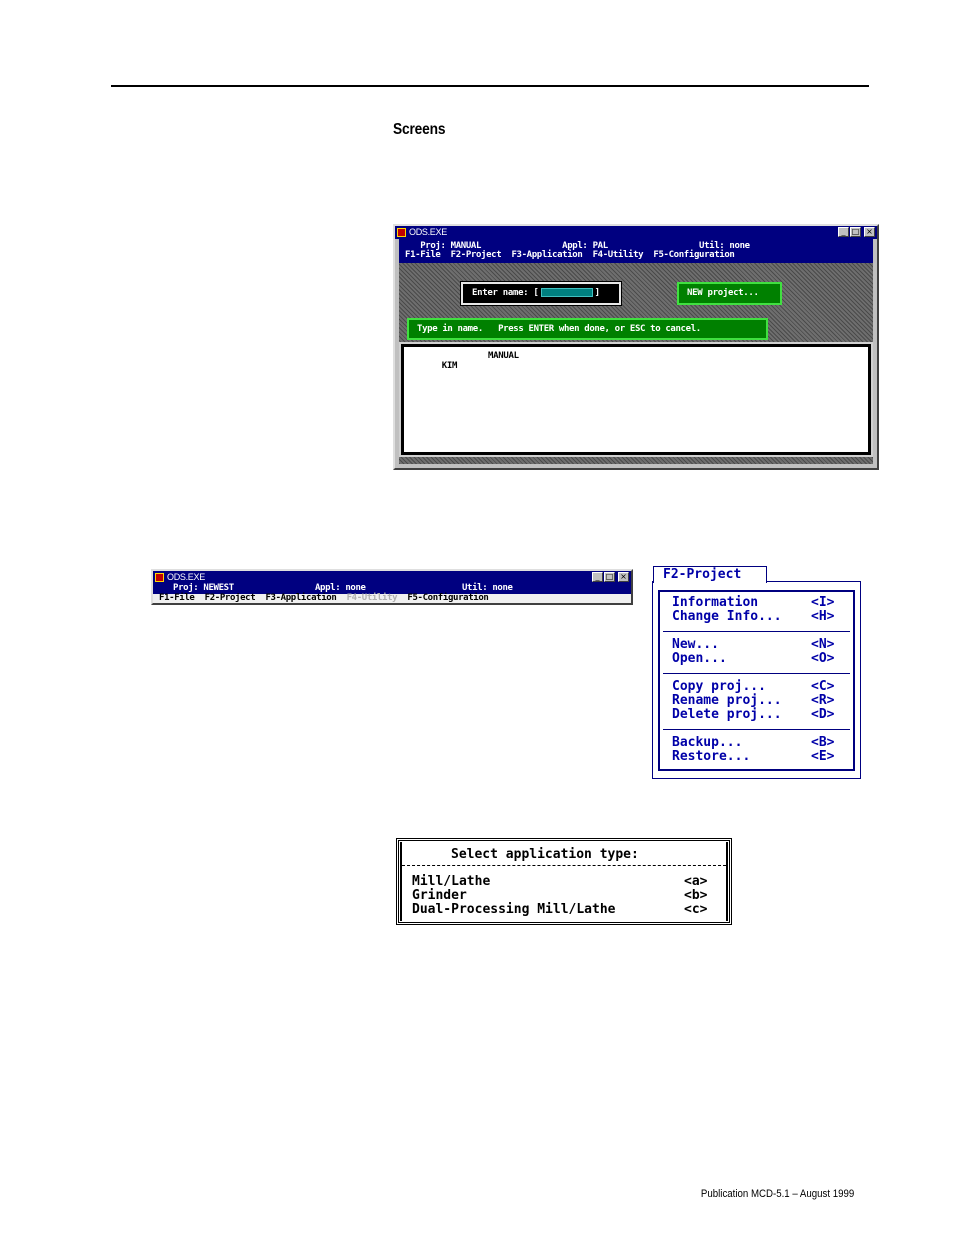 Image resolution: width=954 pixels, height=1235 pixels. I want to click on menu-group-info: Information <I> Change Info... <H>, so click(756, 610).